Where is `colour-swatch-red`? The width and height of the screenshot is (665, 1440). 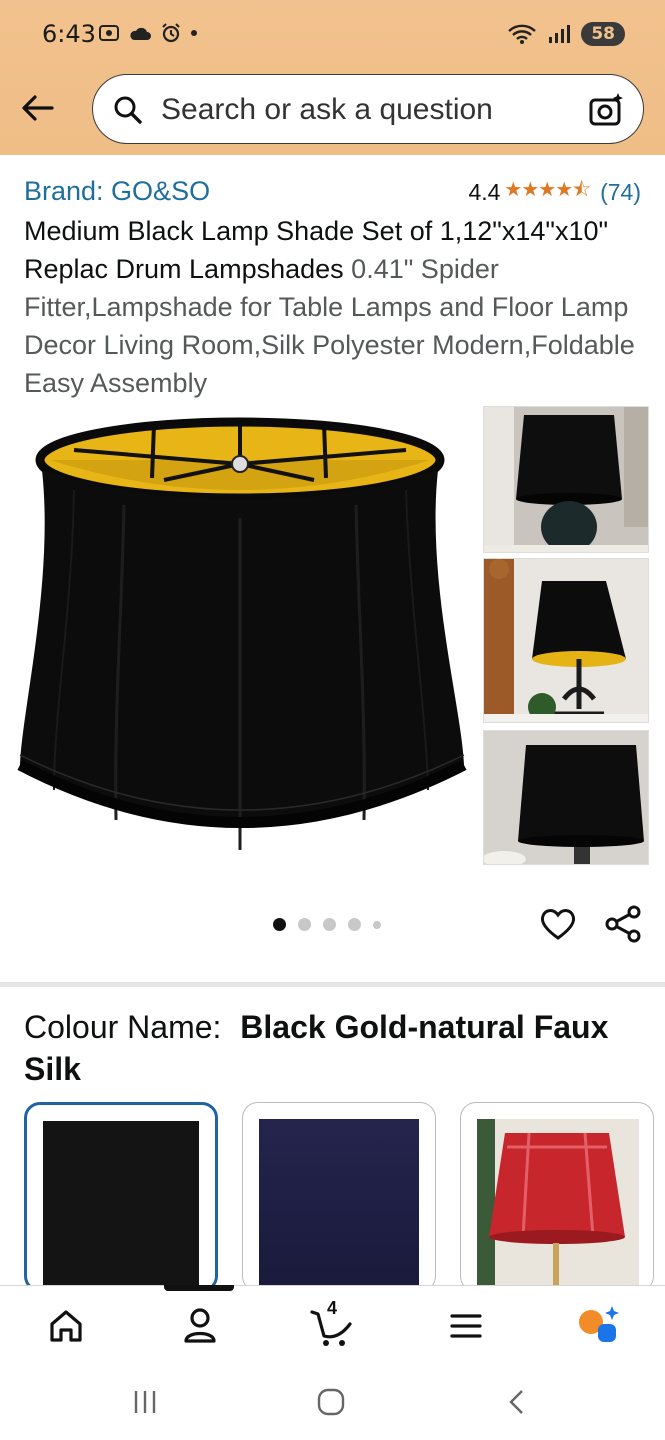 colour-swatch-red is located at coordinates (557, 1197).